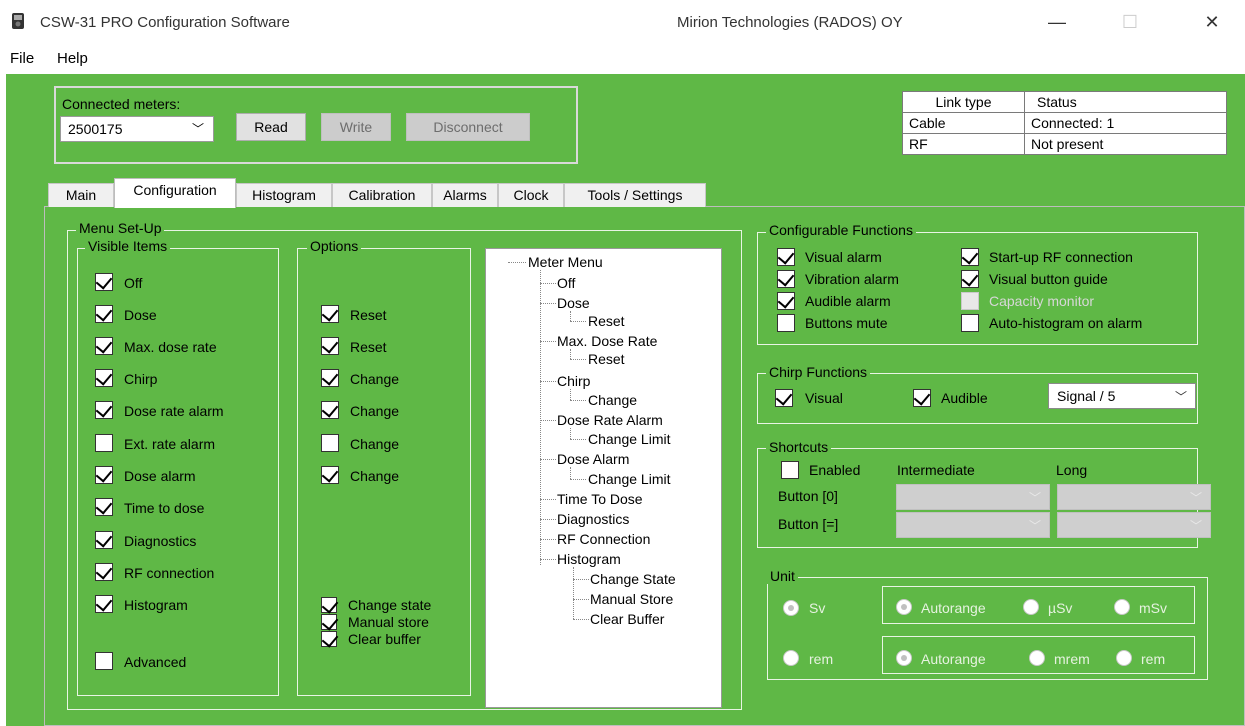 The image size is (1245, 726). Describe the element at coordinates (330, 378) in the screenshot. I see `checkbox-option-chirp-change` at that location.